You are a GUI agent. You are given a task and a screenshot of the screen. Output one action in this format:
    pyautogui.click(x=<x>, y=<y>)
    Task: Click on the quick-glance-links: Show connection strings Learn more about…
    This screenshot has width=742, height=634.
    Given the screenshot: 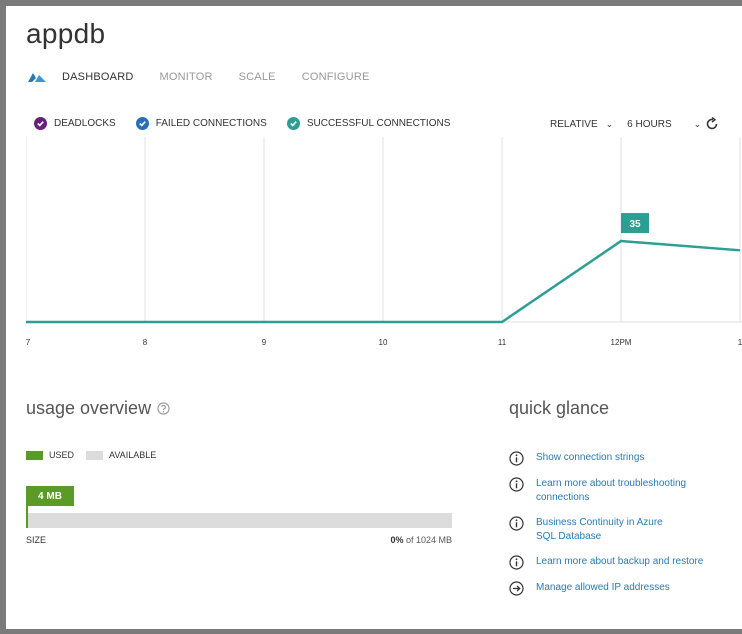 What is the action you would take?
    pyautogui.click(x=625, y=523)
    